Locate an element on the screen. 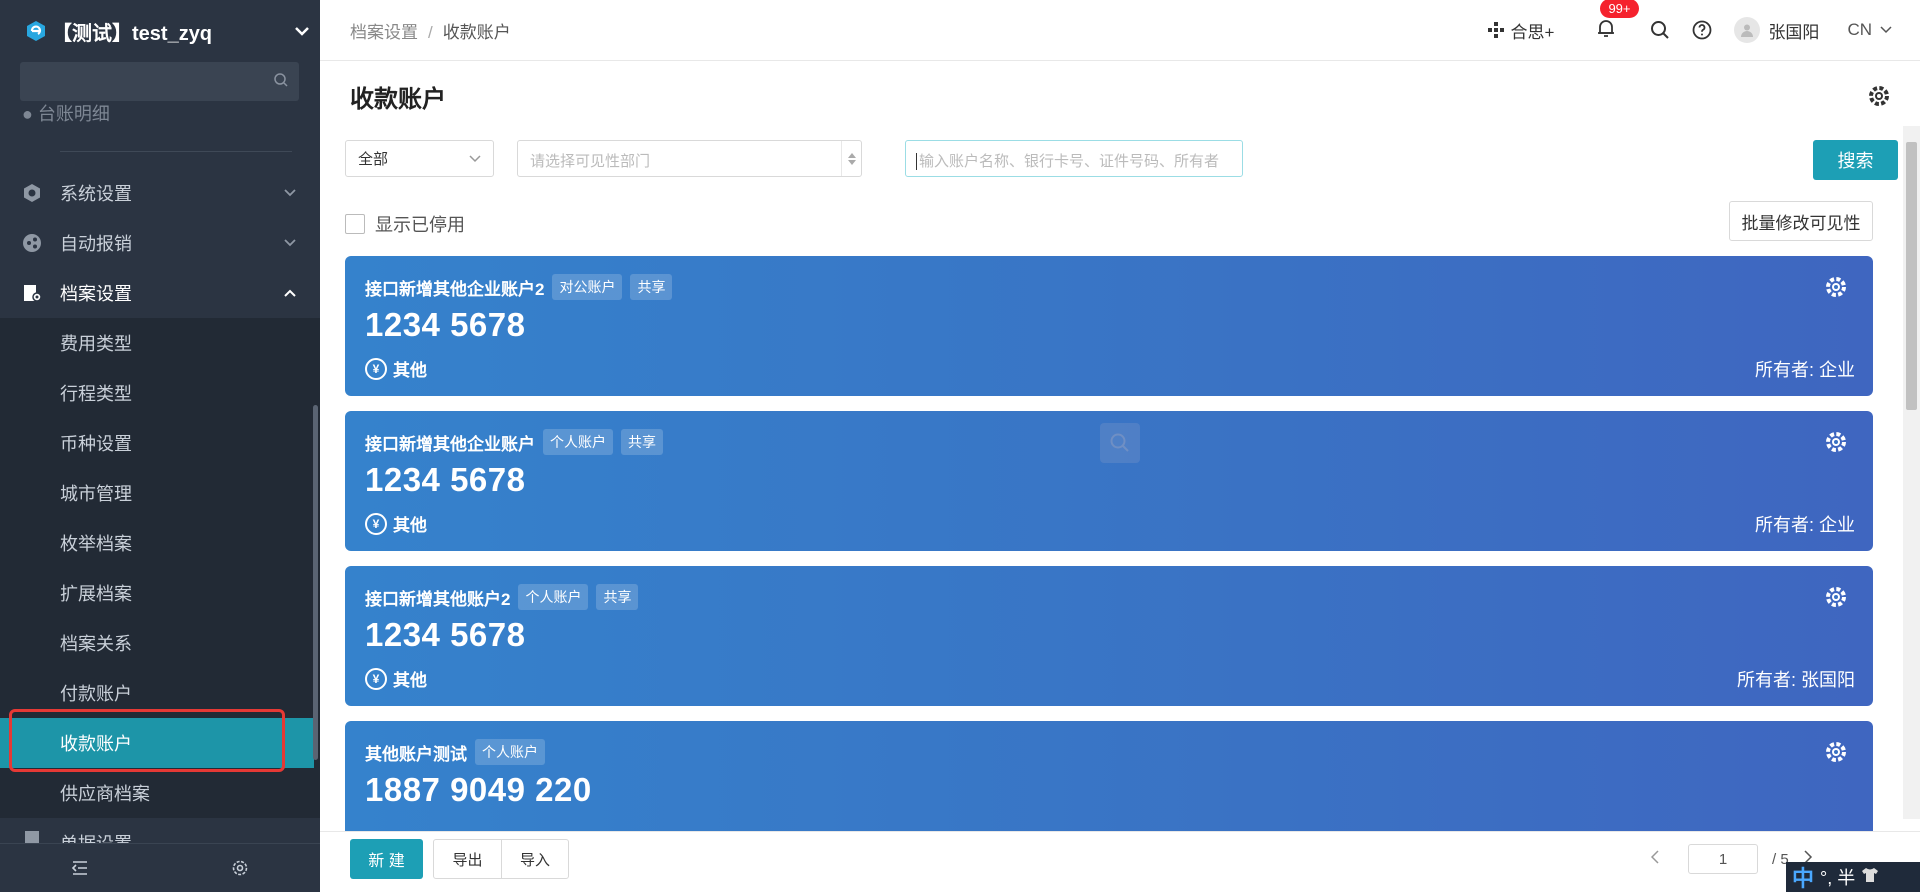 The image size is (1920, 892). sidebar-item-system-settings: 系统设置 is located at coordinates (160, 193).